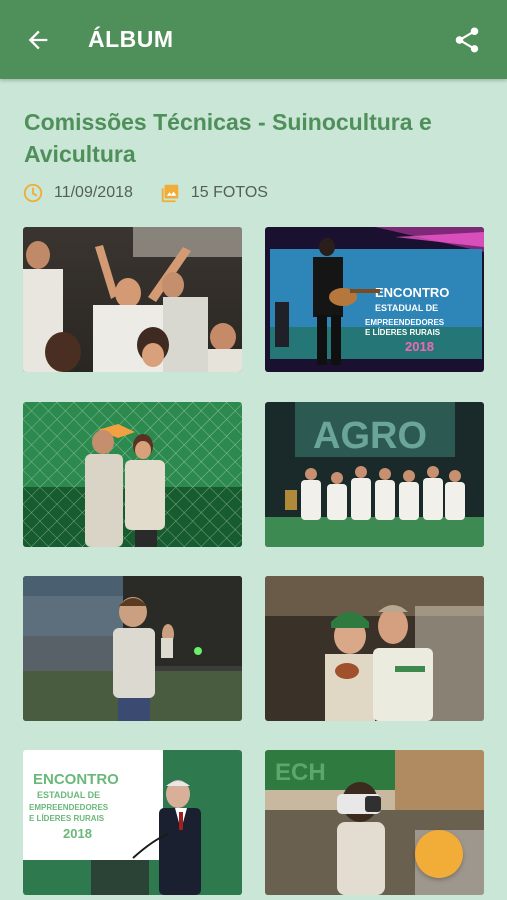 Image resolution: width=507 pixels, height=900 pixels. I want to click on photo-boy-thumbs-up, so click(132, 648).